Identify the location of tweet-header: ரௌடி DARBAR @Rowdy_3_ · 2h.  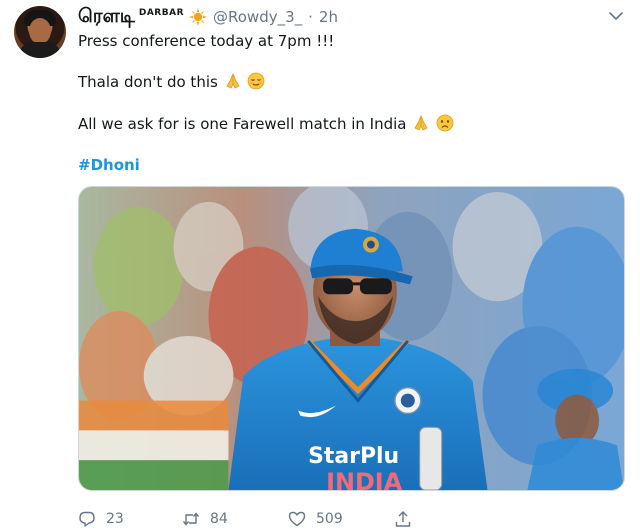
(208, 17).